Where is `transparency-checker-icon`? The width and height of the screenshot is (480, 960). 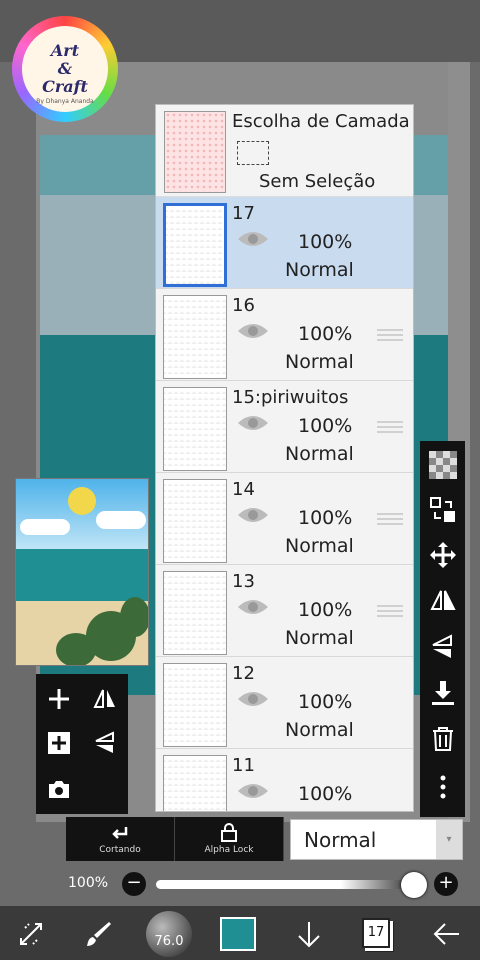 transparency-checker-icon is located at coordinates (442, 465).